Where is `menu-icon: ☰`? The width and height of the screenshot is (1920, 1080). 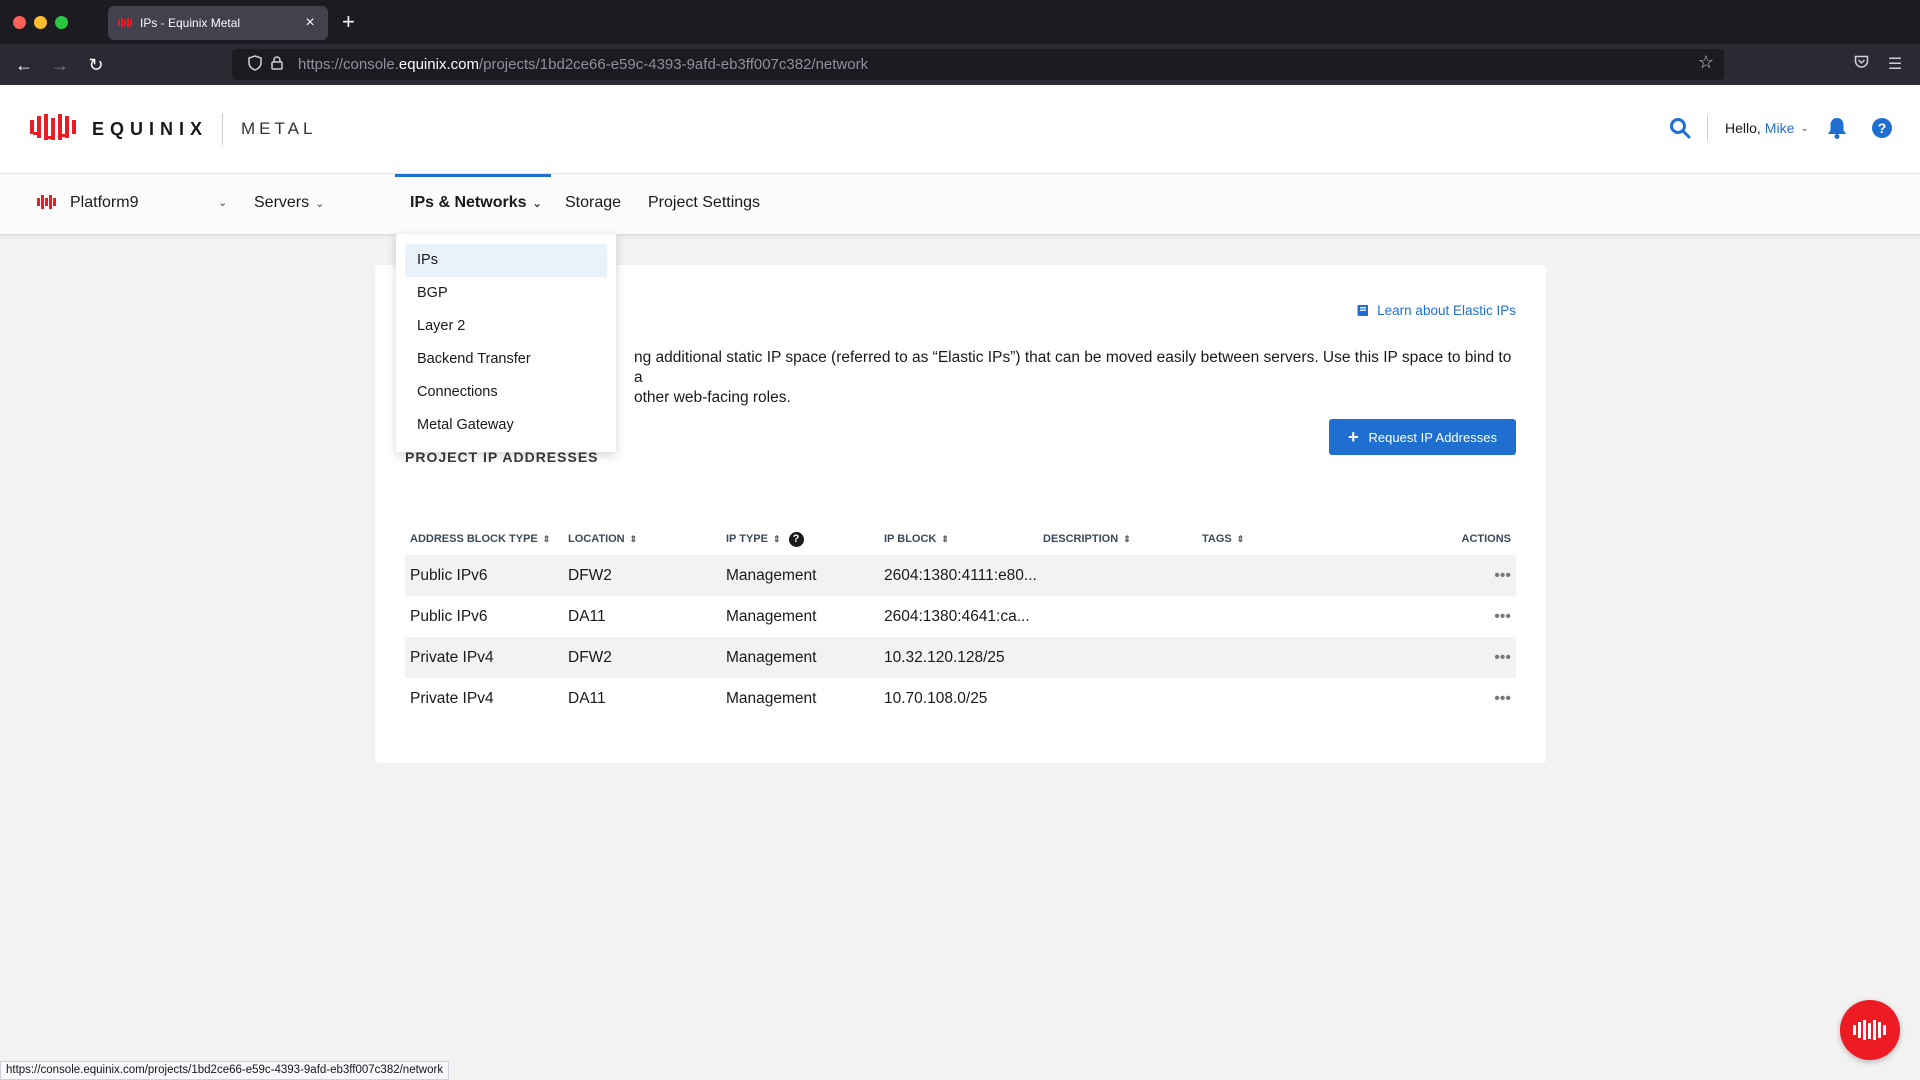
menu-icon: ☰ is located at coordinates (1895, 65).